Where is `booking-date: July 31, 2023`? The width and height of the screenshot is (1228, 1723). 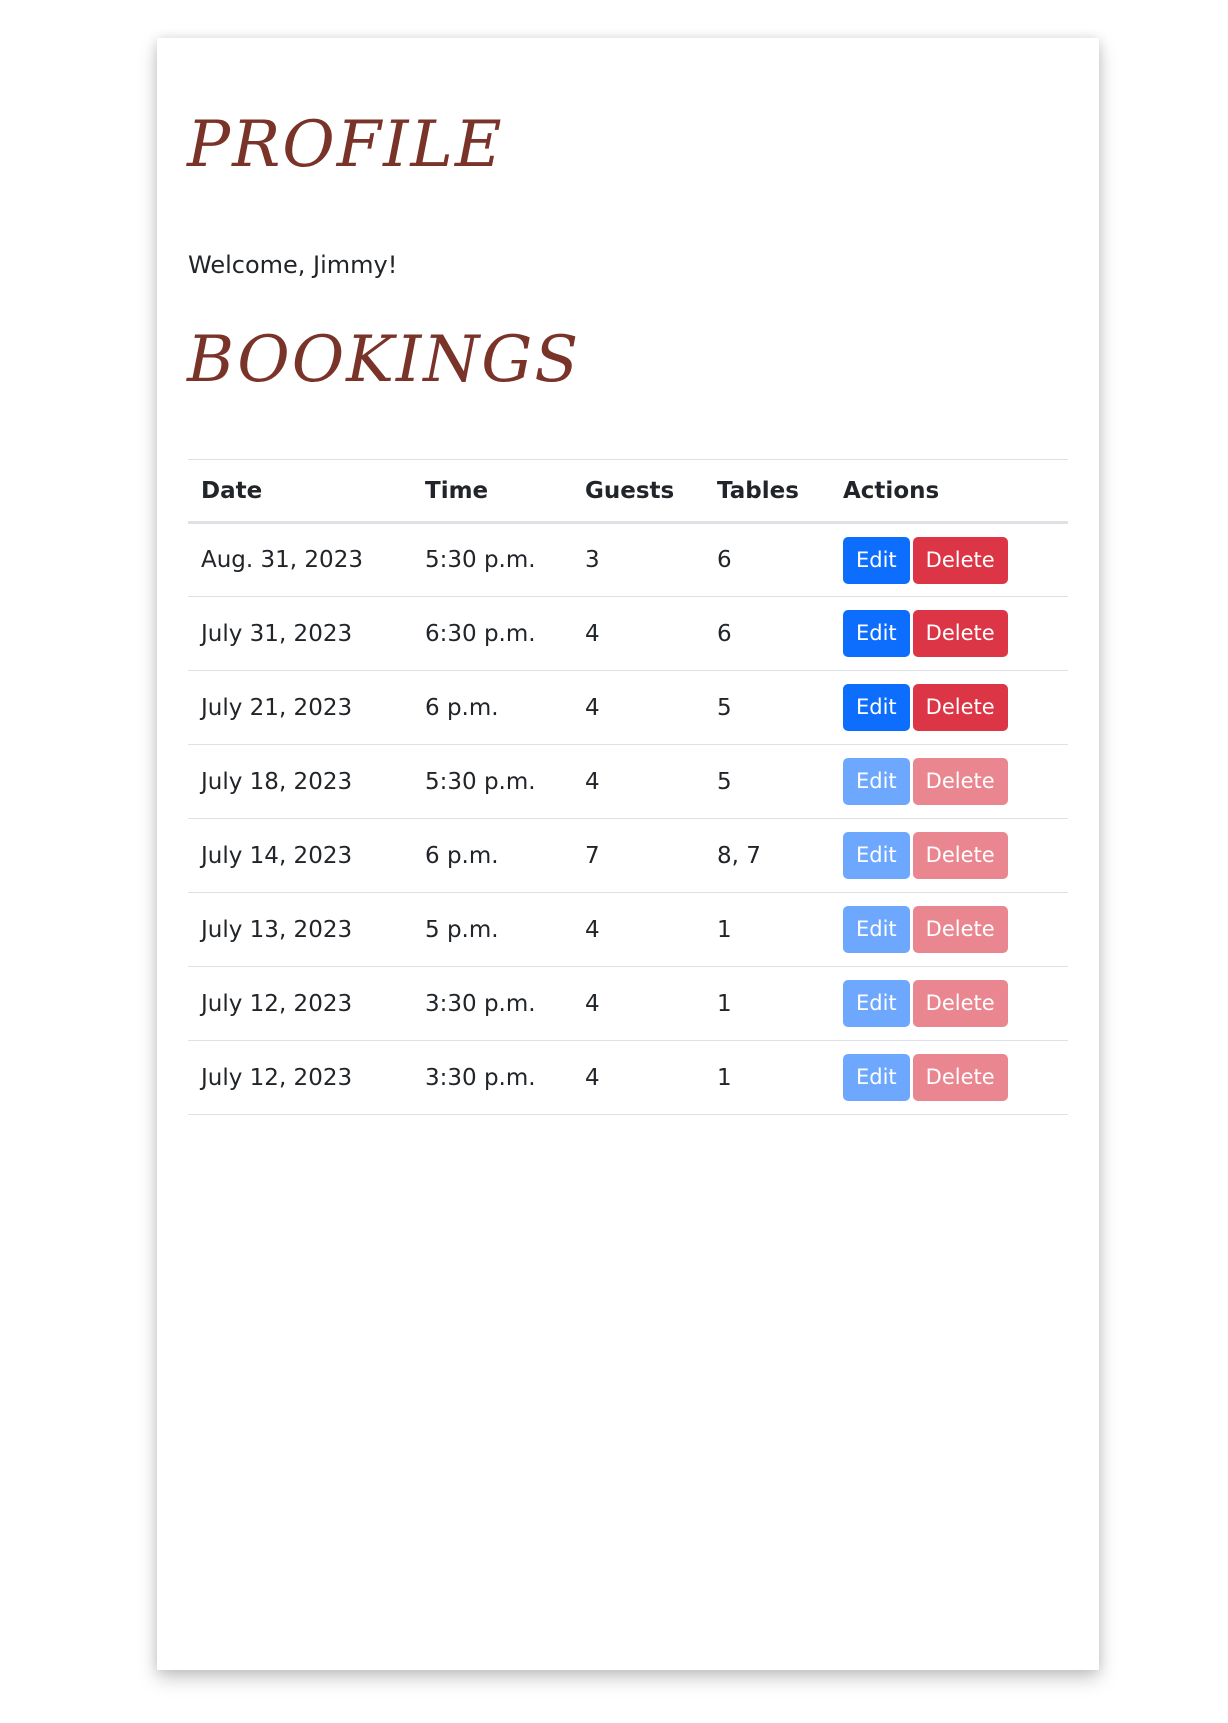 booking-date: July 31, 2023 is located at coordinates (277, 633).